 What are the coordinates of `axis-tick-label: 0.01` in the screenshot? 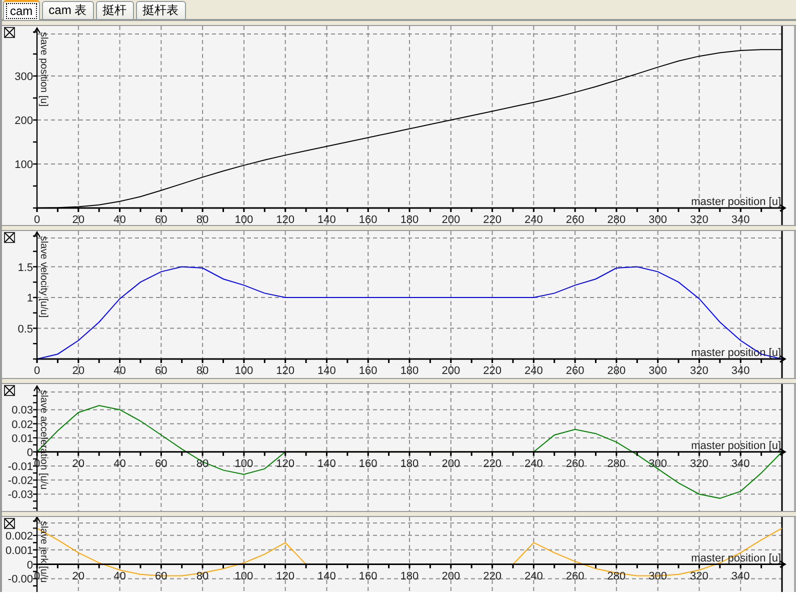 It's located at (22, 438).